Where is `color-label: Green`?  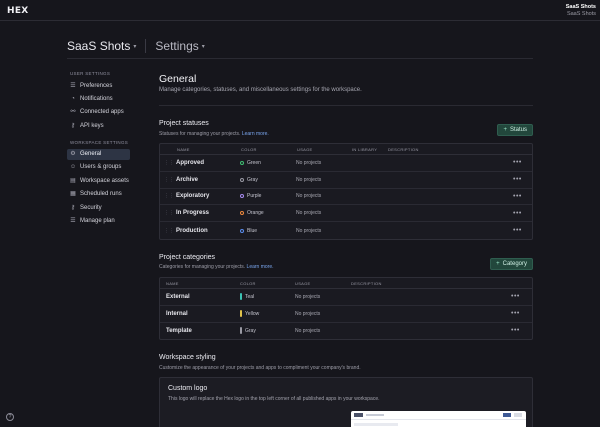
color-label: Green is located at coordinates (254, 162).